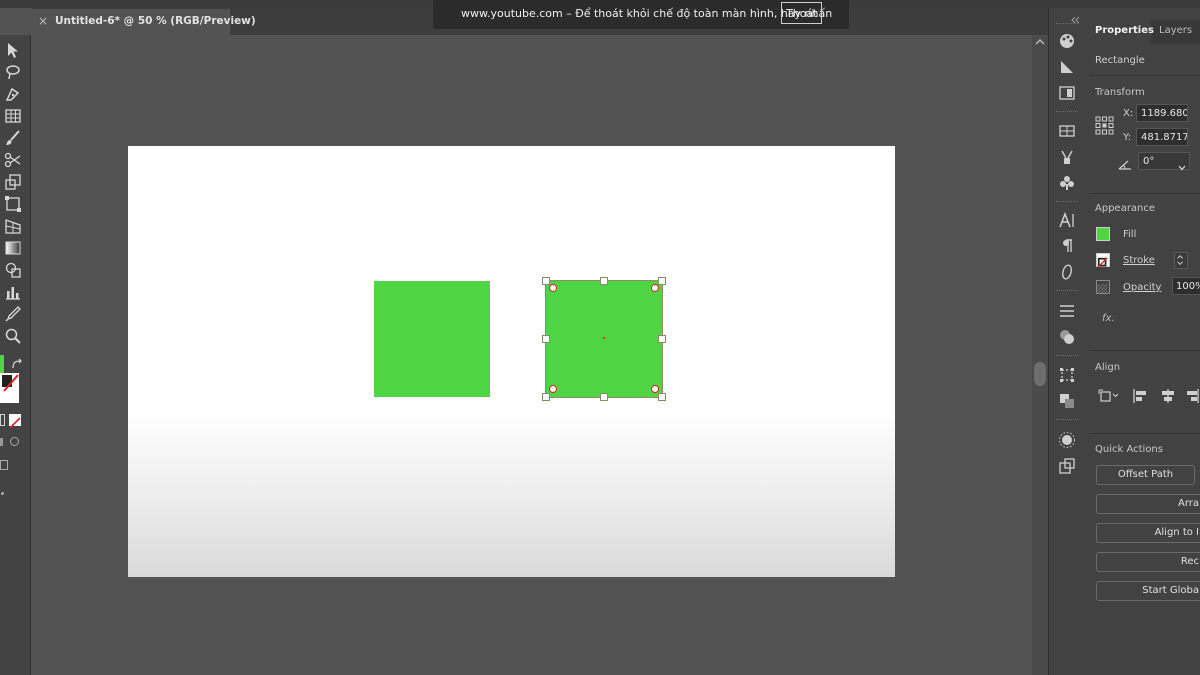 This screenshot has width=1200, height=675. What do you see at coordinates (1067, 311) in the screenshot?
I see `stroke-panel-icon` at bounding box center [1067, 311].